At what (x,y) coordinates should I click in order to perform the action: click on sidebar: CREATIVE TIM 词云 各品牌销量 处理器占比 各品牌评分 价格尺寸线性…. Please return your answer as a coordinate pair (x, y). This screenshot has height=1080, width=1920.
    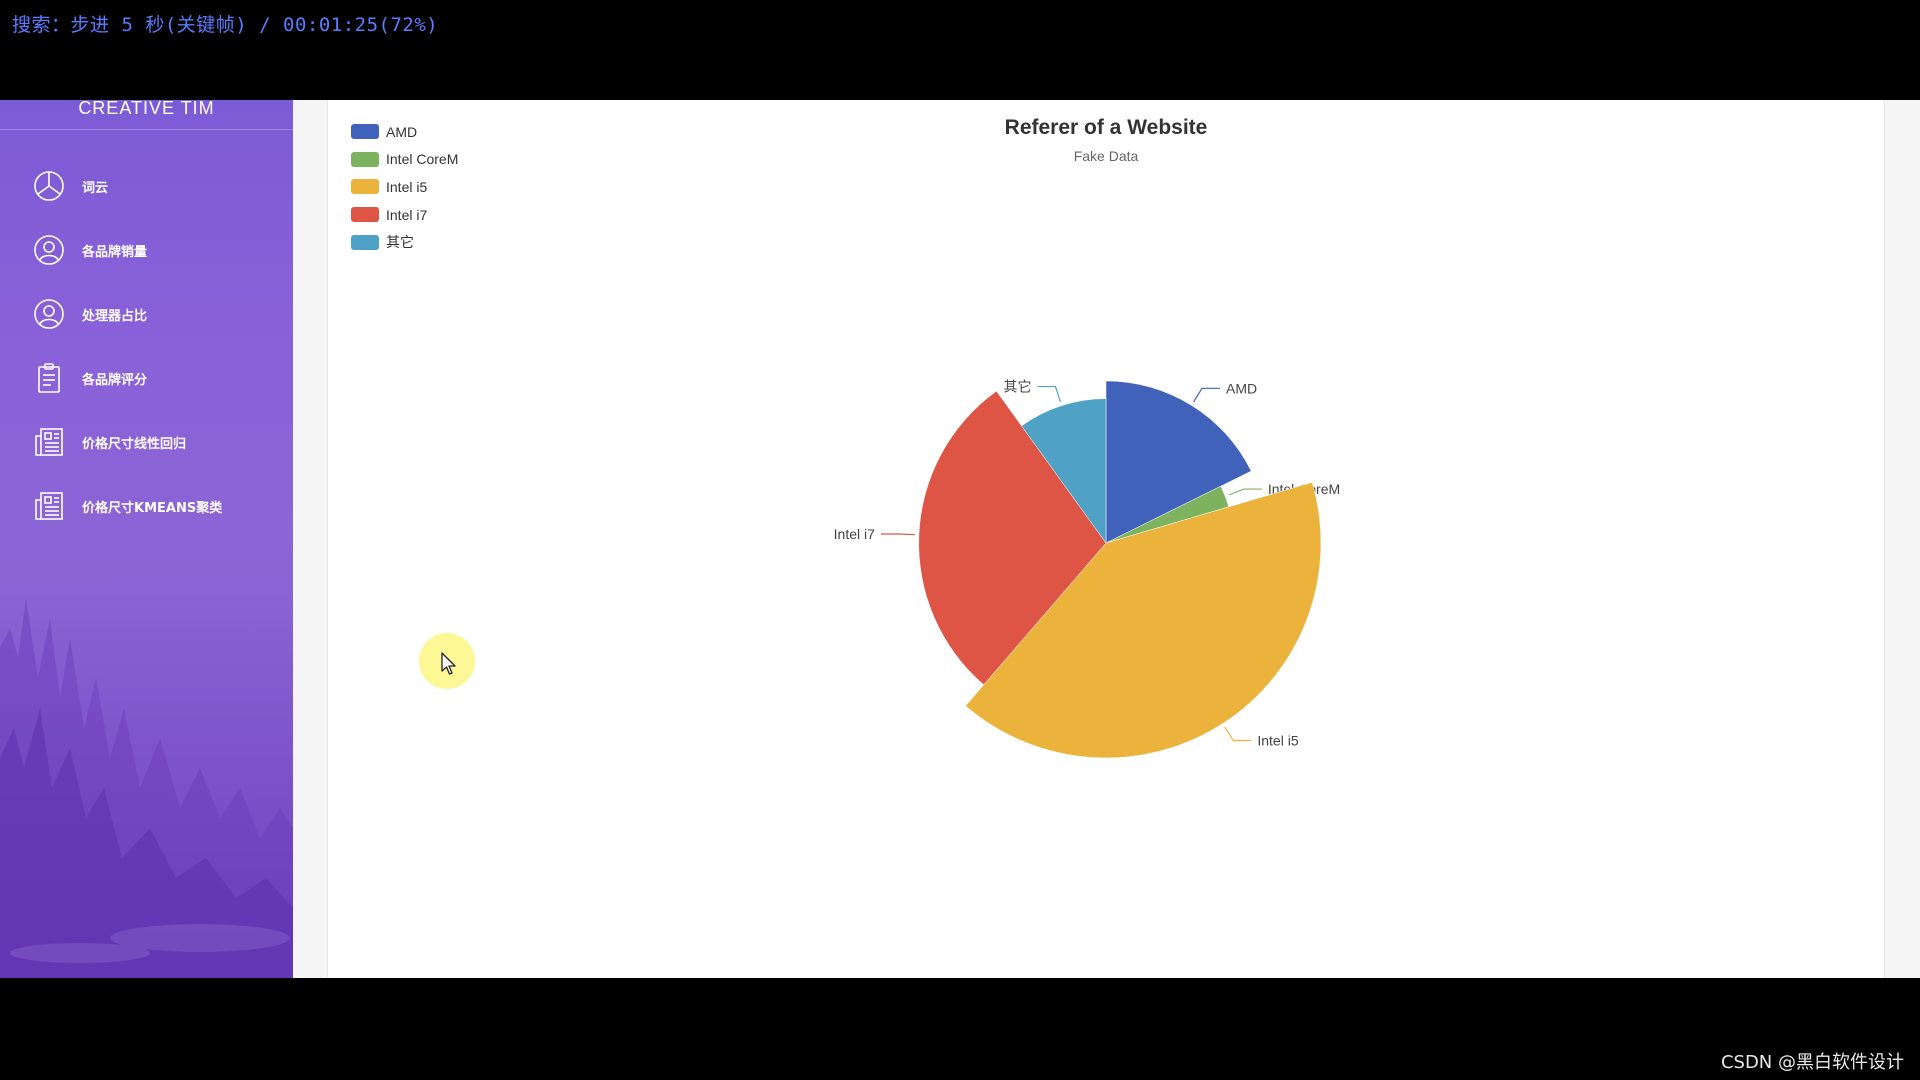
    Looking at the image, I should click on (146, 539).